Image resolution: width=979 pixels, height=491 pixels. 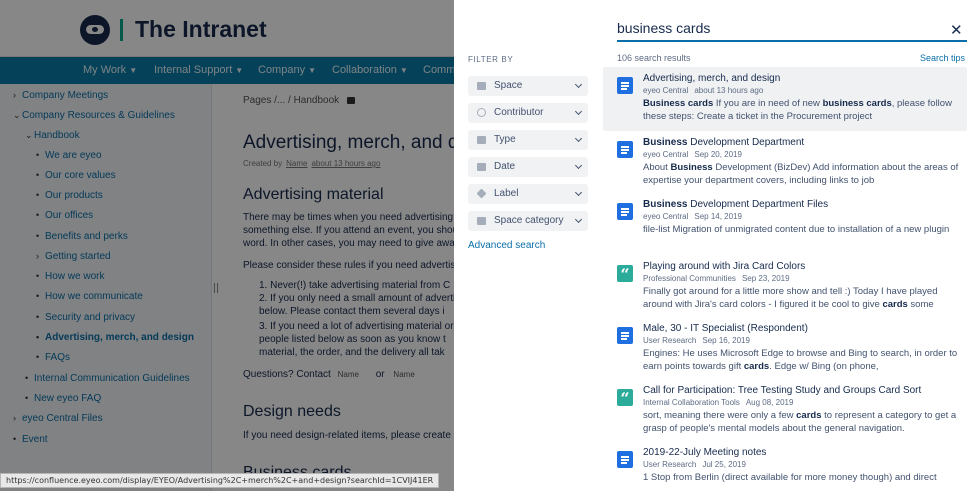 What do you see at coordinates (805, 143) in the screenshot?
I see `result-title: Business Development Department` at bounding box center [805, 143].